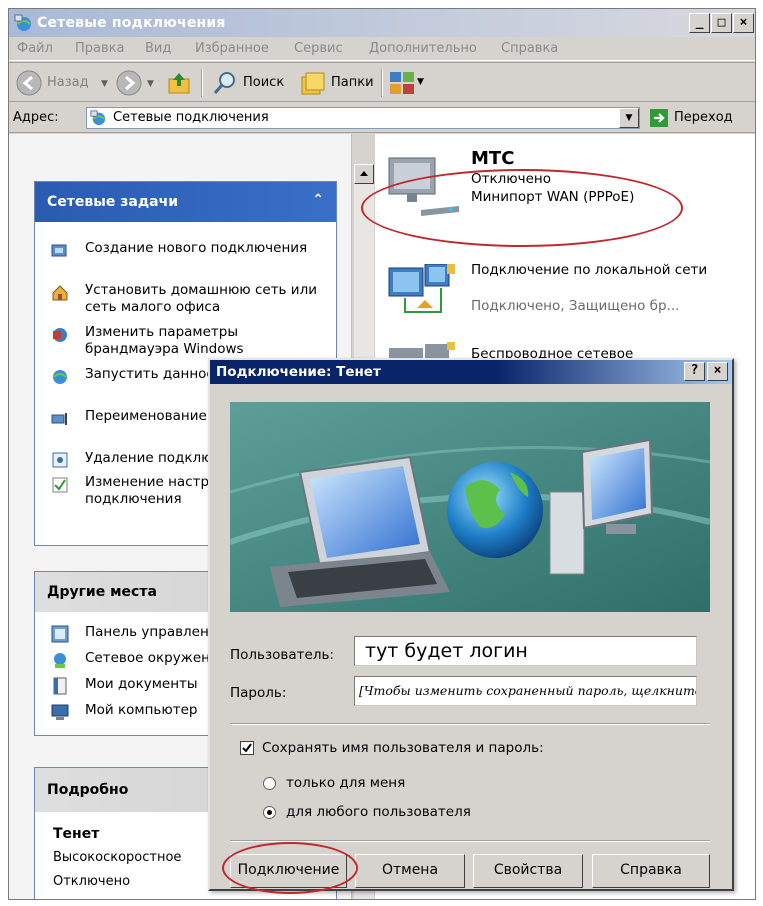 Image resolution: width=763 pixels, height=906 pixels. What do you see at coordinates (290, 868) in the screenshot?
I see `annotation-ellipse-connect` at bounding box center [290, 868].